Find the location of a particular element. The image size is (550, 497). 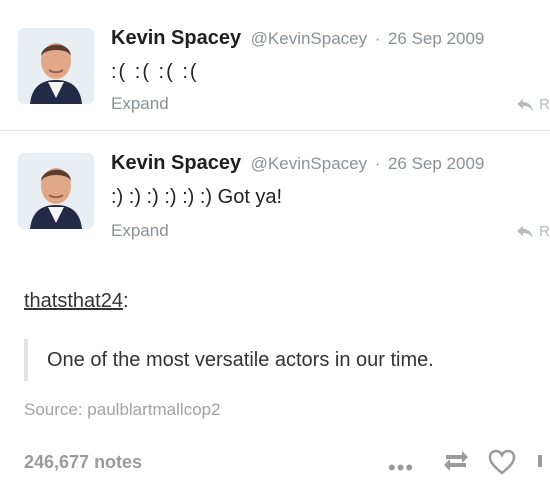

post-author-link: thatsthat24 is located at coordinates (73, 301).